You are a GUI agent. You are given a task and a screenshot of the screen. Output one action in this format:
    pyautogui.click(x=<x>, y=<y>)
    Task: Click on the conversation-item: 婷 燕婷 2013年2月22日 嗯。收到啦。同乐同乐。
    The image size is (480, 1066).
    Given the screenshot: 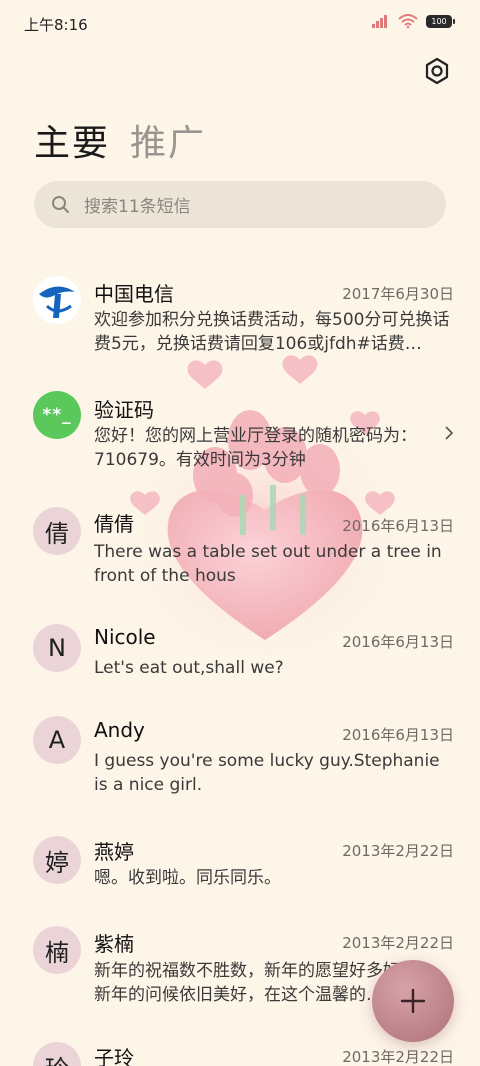 What is the action you would take?
    pyautogui.click(x=240, y=881)
    